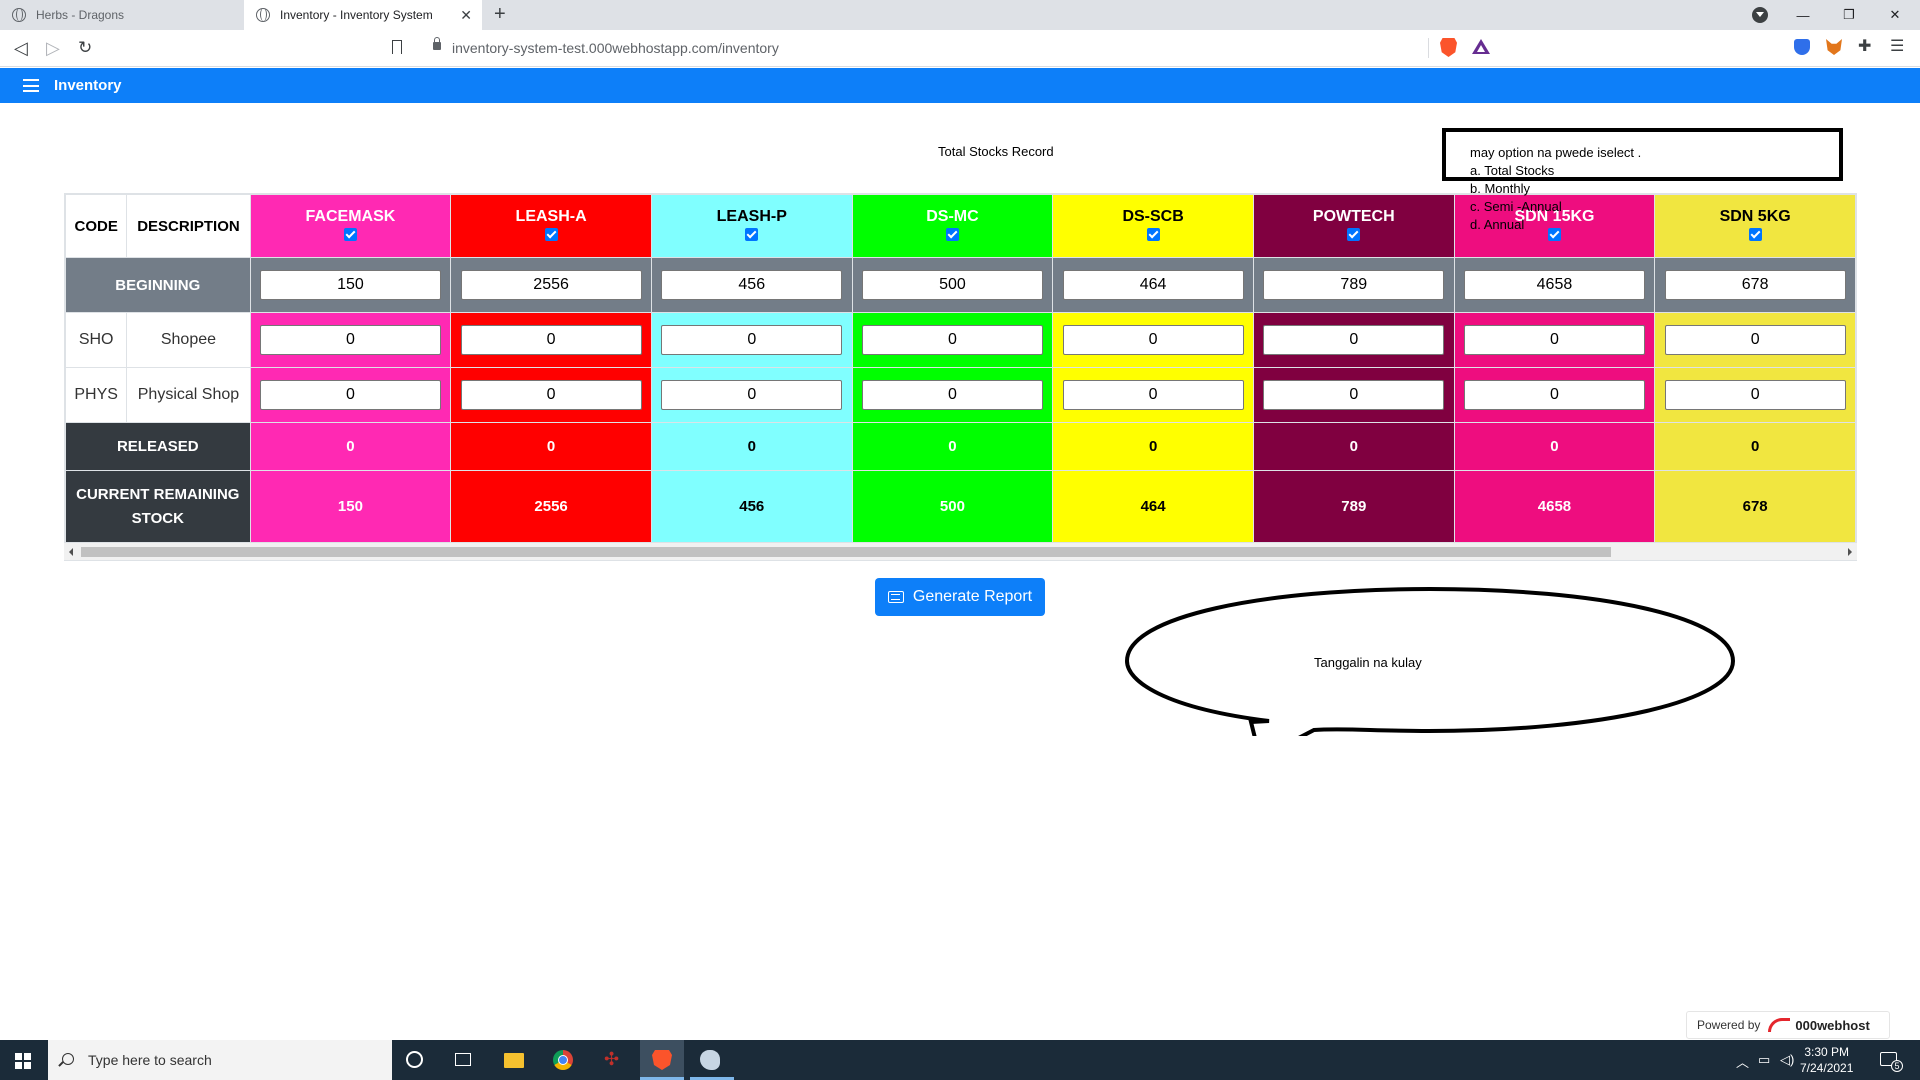 This screenshot has width=1920, height=1080. Describe the element at coordinates (1500, 188) in the screenshot. I see `annotation-line: b. Monthly` at that location.